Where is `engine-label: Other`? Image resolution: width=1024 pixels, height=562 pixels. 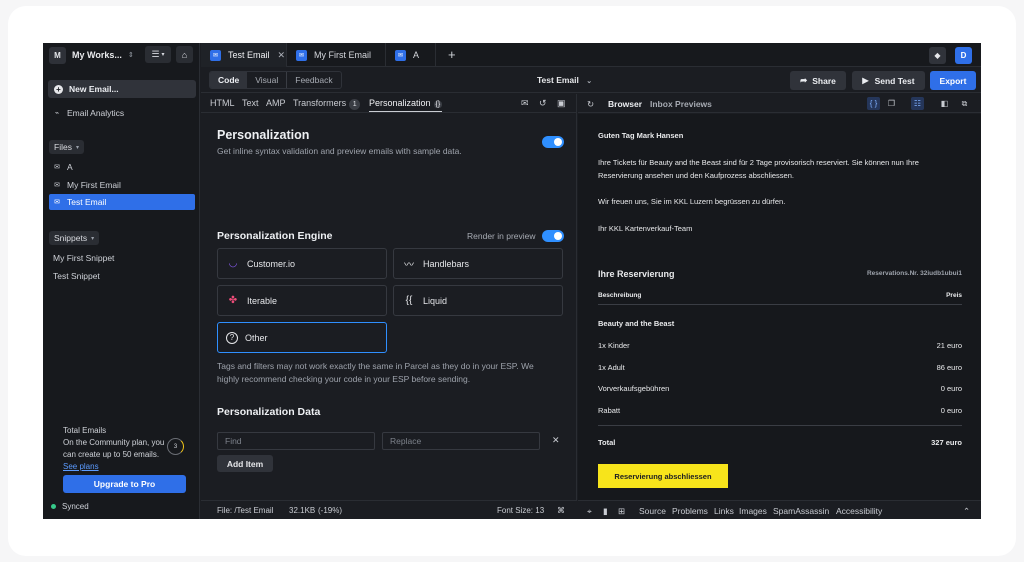 engine-label: Other is located at coordinates (256, 337).